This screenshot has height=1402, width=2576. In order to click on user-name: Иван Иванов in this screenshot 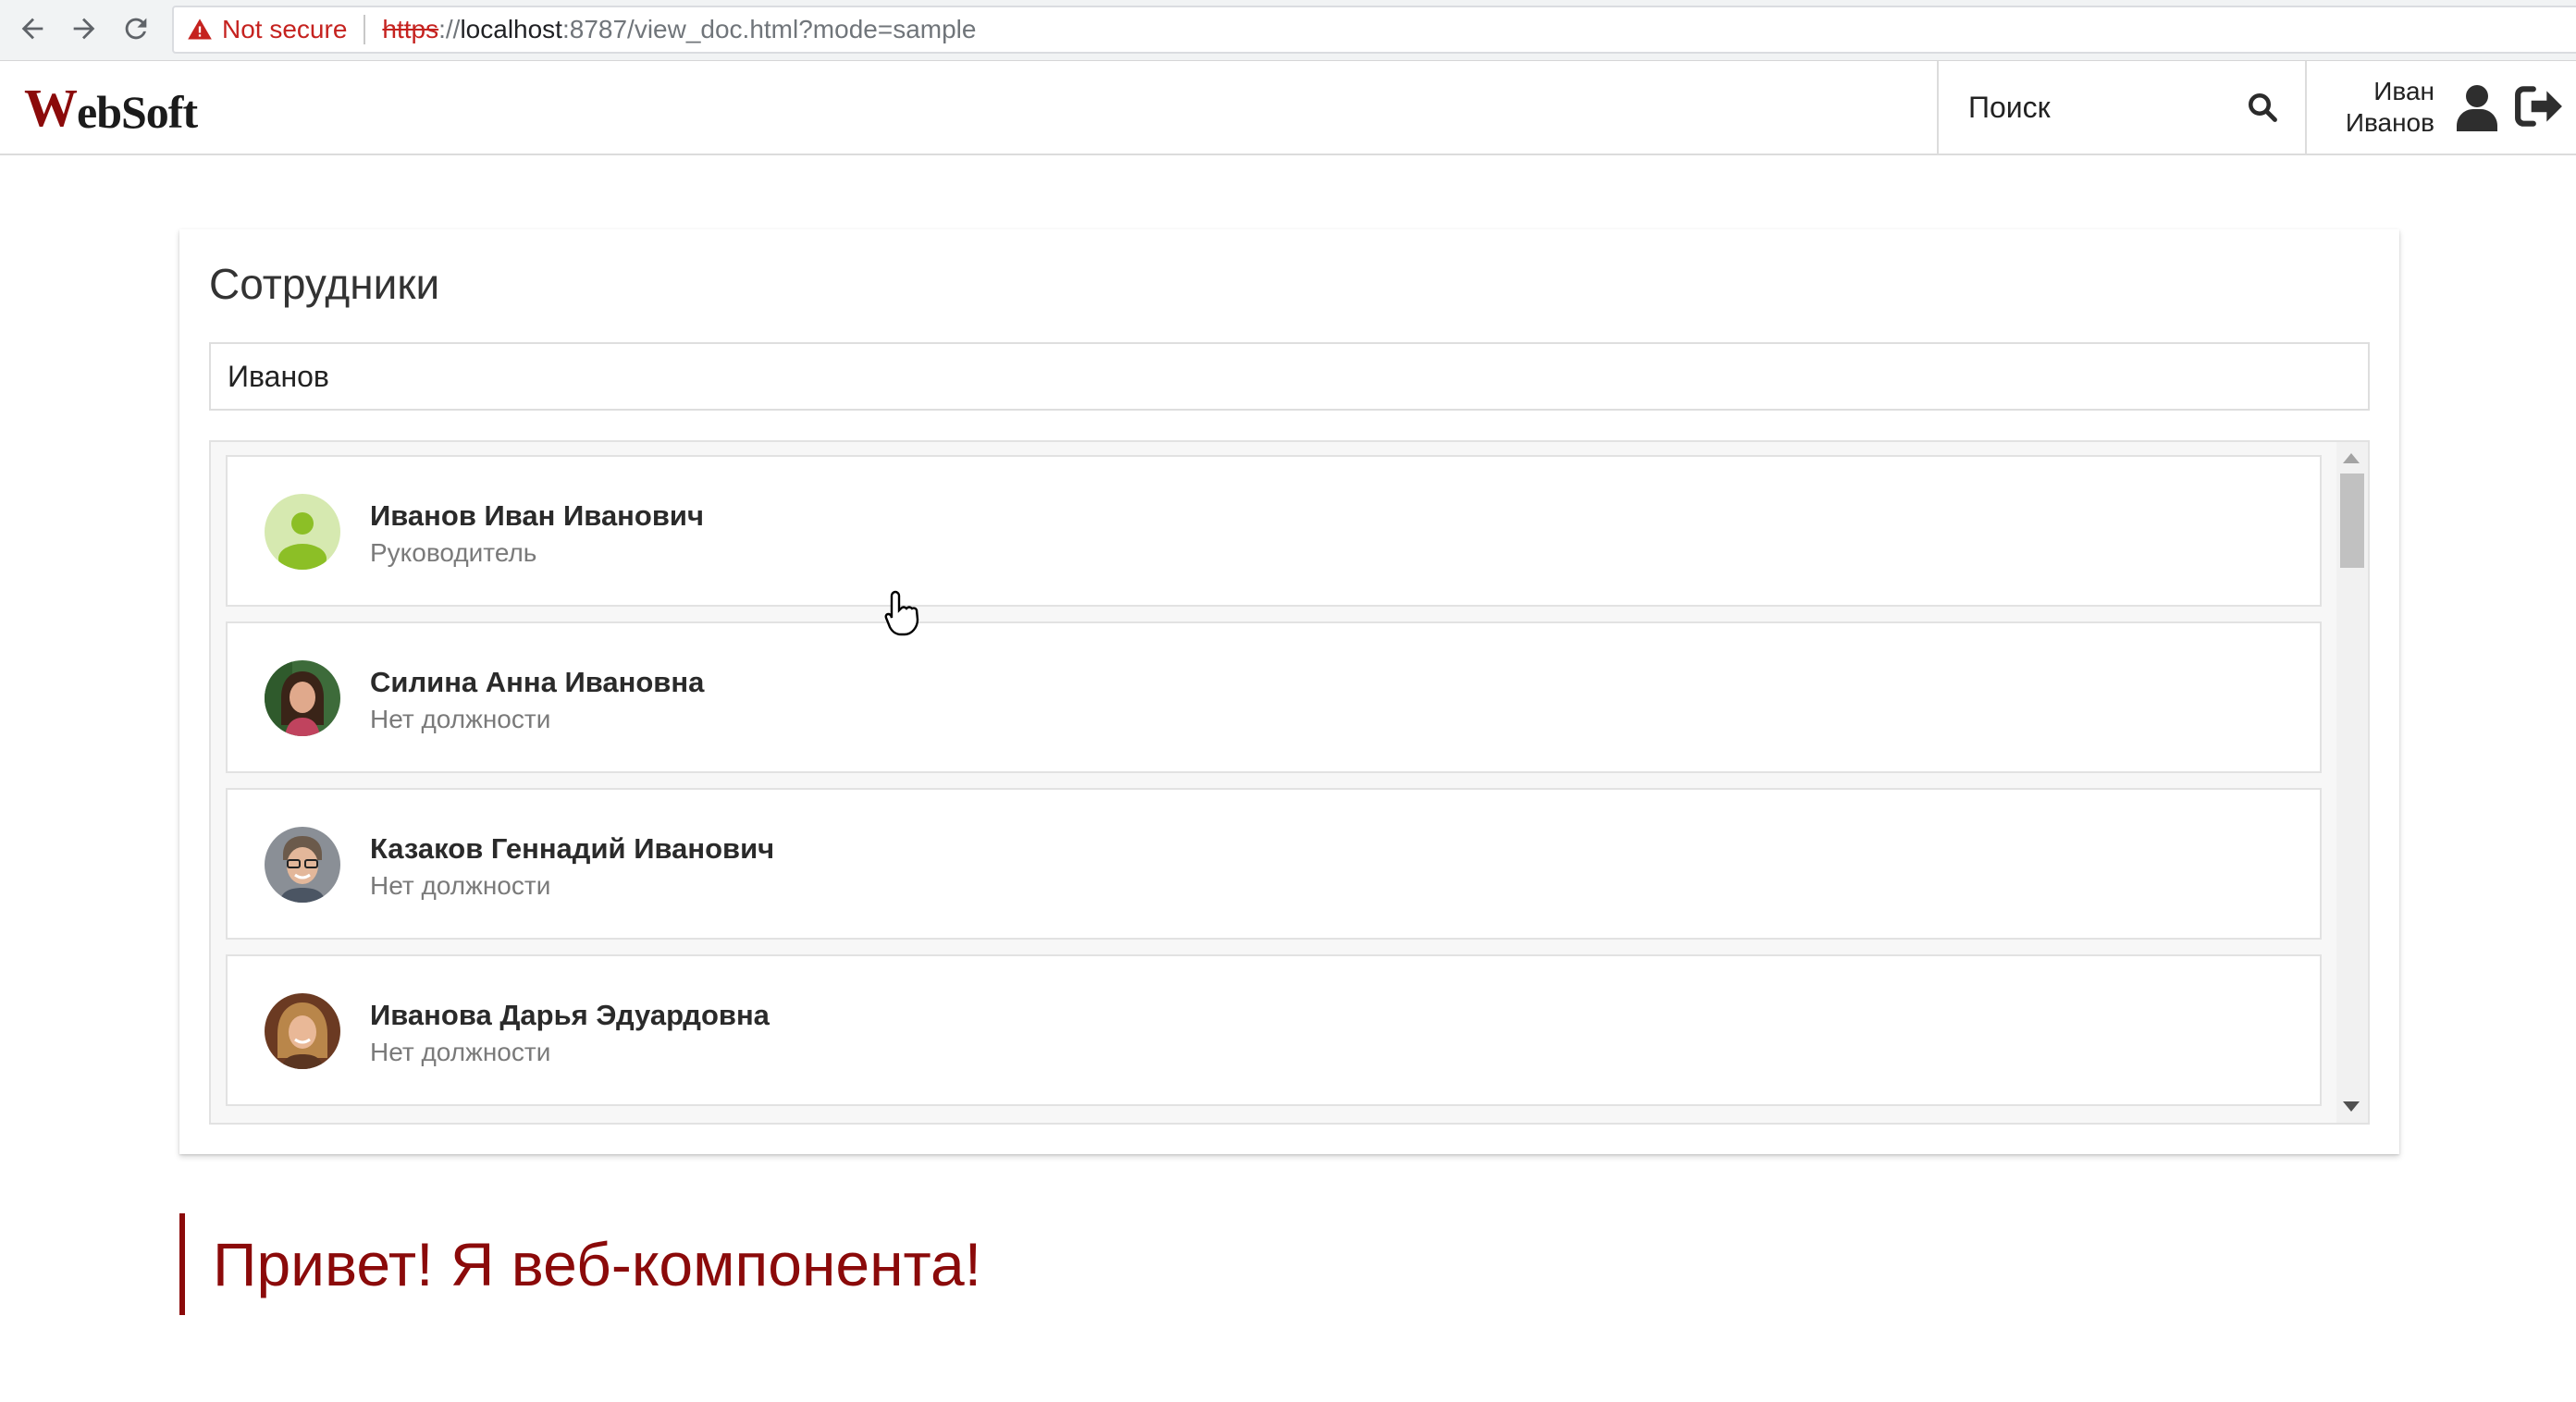, I will do `click(2371, 107)`.